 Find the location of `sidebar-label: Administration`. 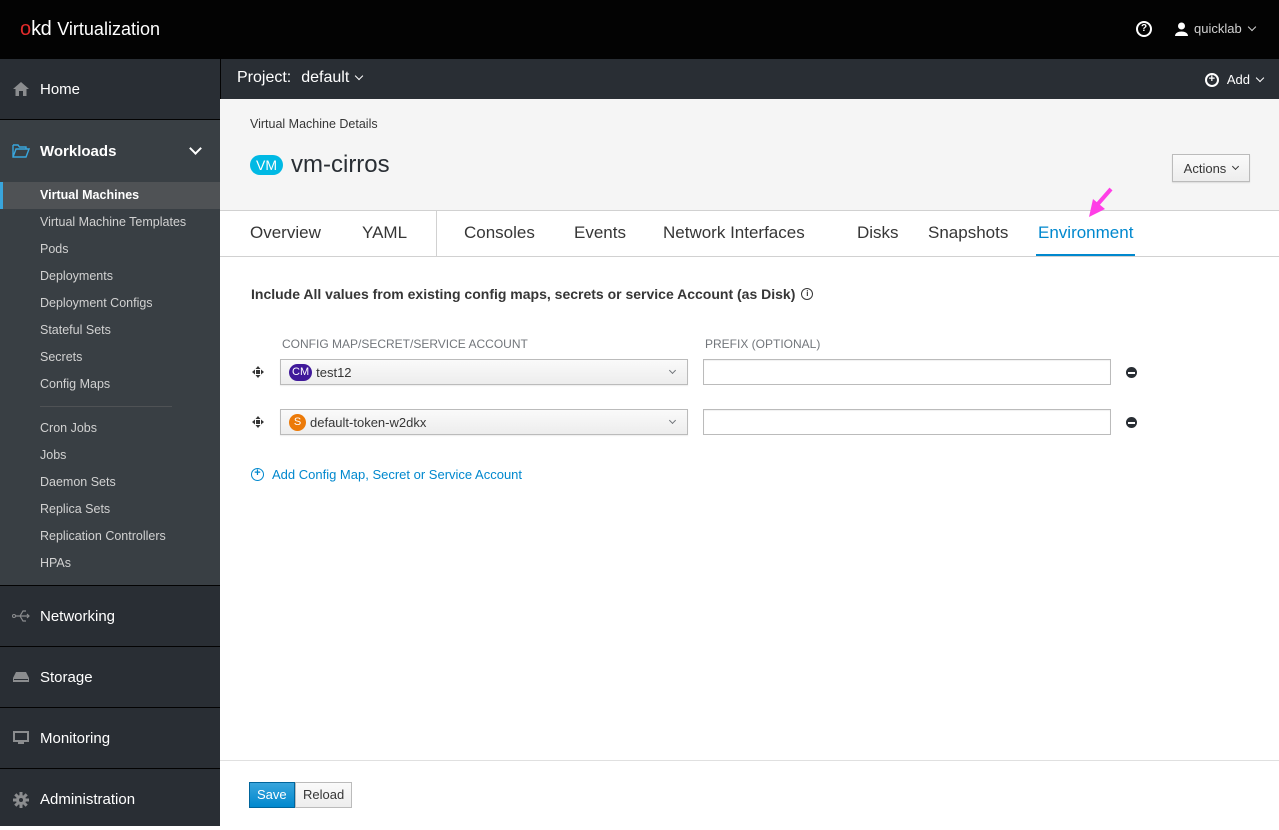

sidebar-label: Administration is located at coordinates (88, 799).